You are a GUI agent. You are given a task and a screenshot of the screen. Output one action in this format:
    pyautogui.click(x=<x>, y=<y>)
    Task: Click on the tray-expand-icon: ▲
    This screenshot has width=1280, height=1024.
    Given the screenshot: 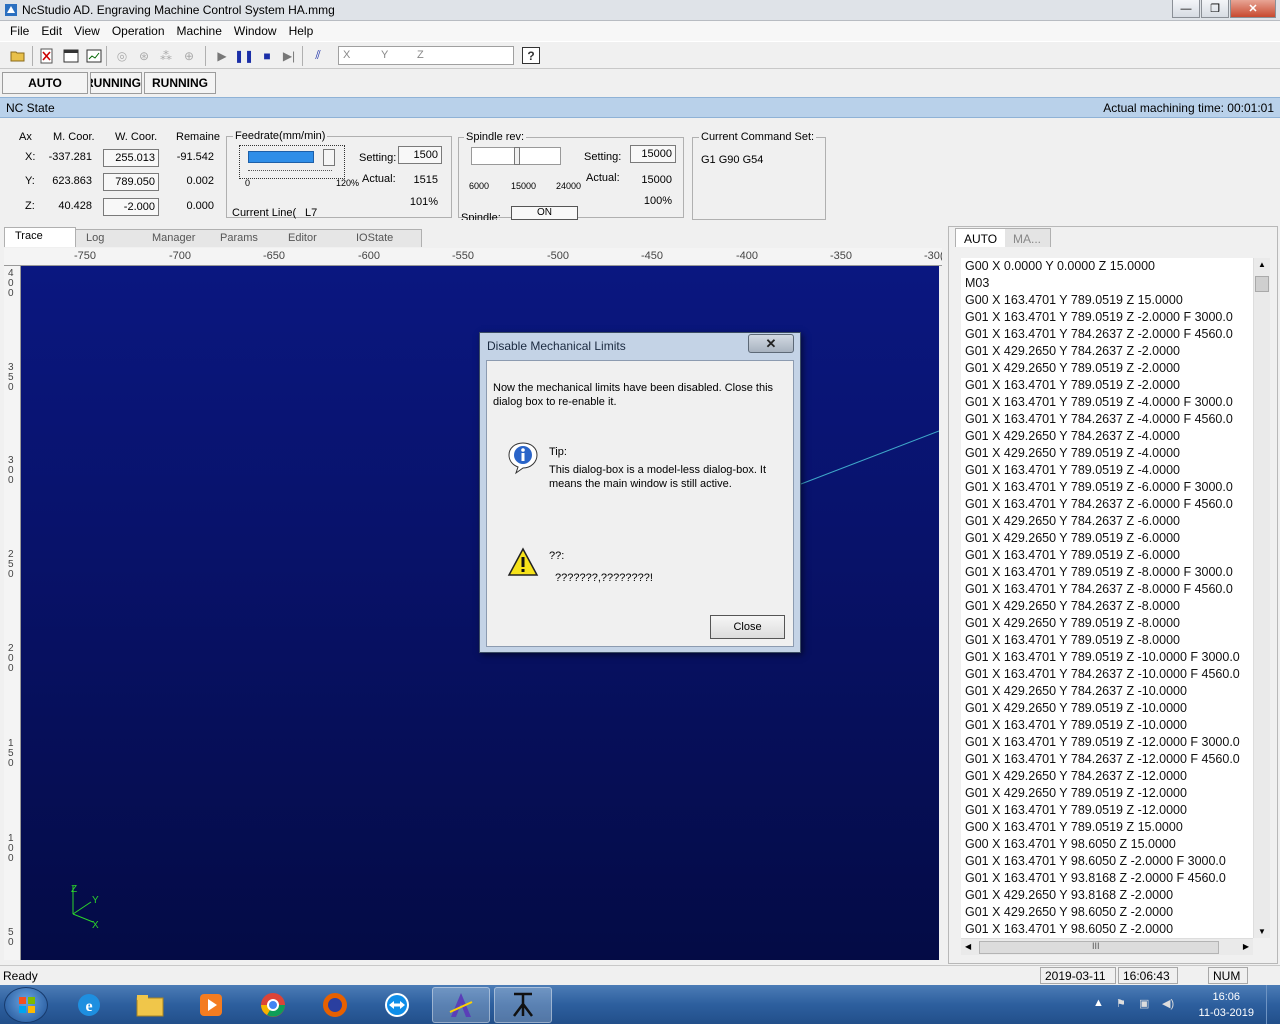 What is the action you would take?
    pyautogui.click(x=1098, y=1003)
    